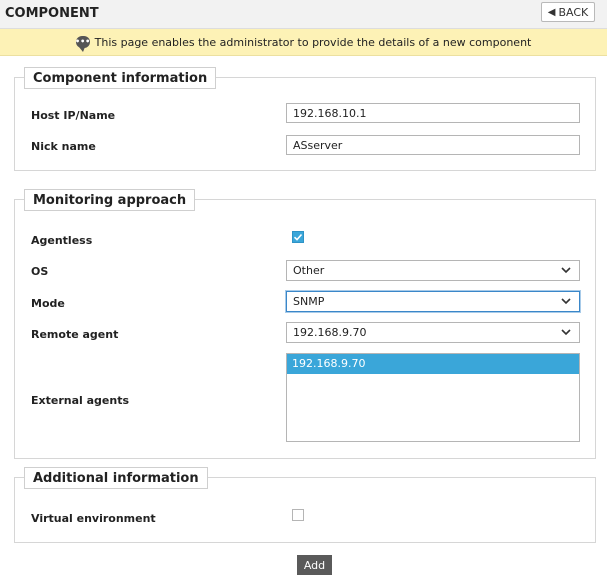 This screenshot has width=607, height=580. What do you see at coordinates (433, 332) in the screenshot?
I see `remote-agent-select: 192.168.9.70` at bounding box center [433, 332].